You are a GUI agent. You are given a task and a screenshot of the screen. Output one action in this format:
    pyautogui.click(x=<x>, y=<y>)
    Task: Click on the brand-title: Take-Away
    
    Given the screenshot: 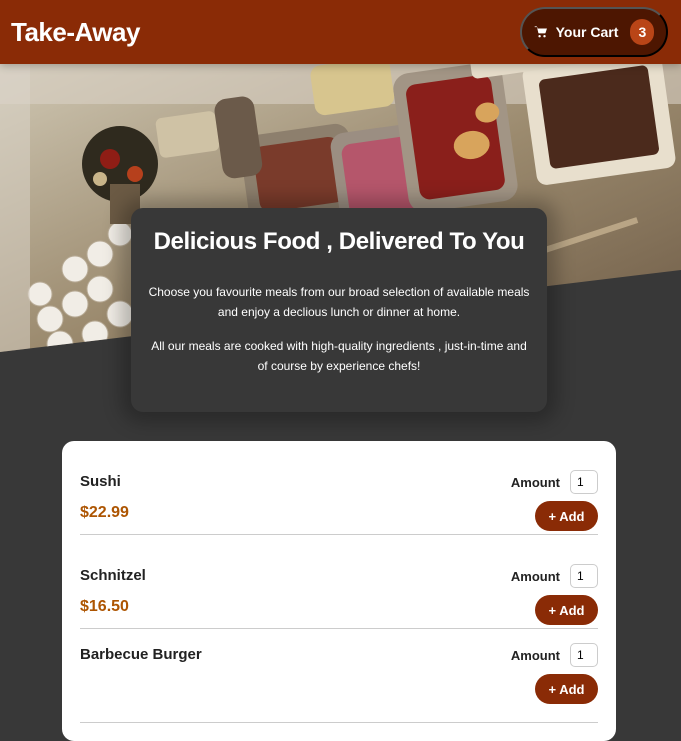 What is the action you would take?
    pyautogui.click(x=75, y=31)
    